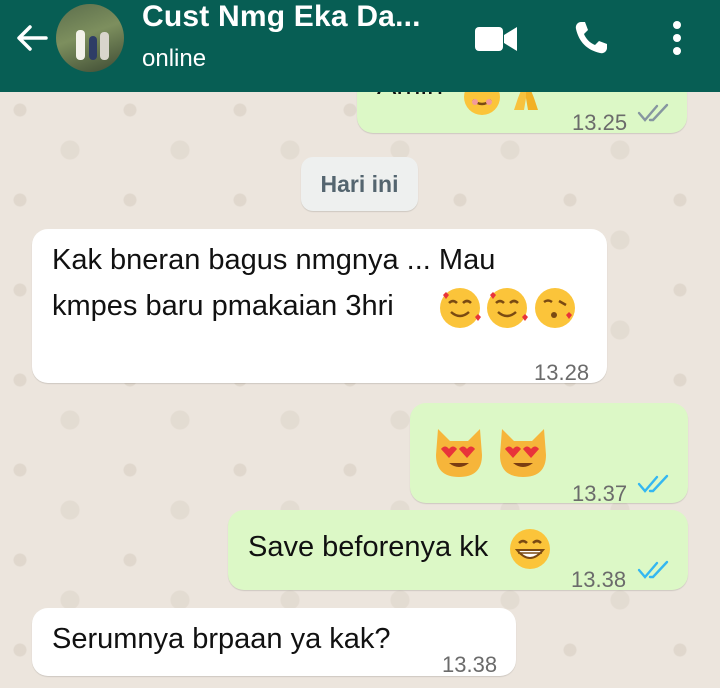 The width and height of the screenshot is (720, 688). Describe the element at coordinates (359, 184) in the screenshot. I see `date-divider: Hari ini` at that location.